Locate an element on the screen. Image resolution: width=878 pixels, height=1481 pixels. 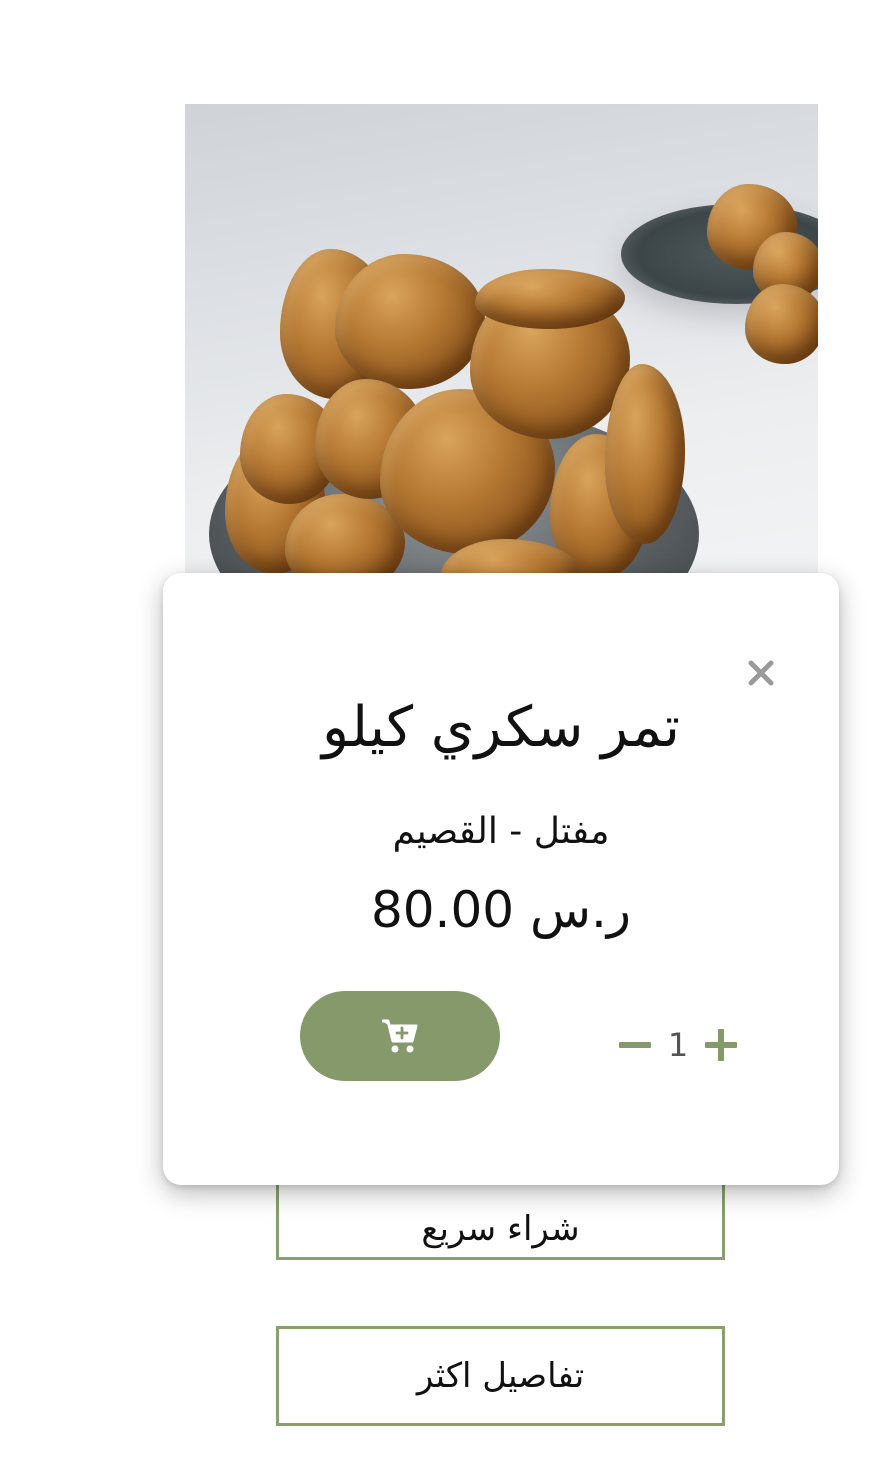
close-button is located at coordinates (761, 673).